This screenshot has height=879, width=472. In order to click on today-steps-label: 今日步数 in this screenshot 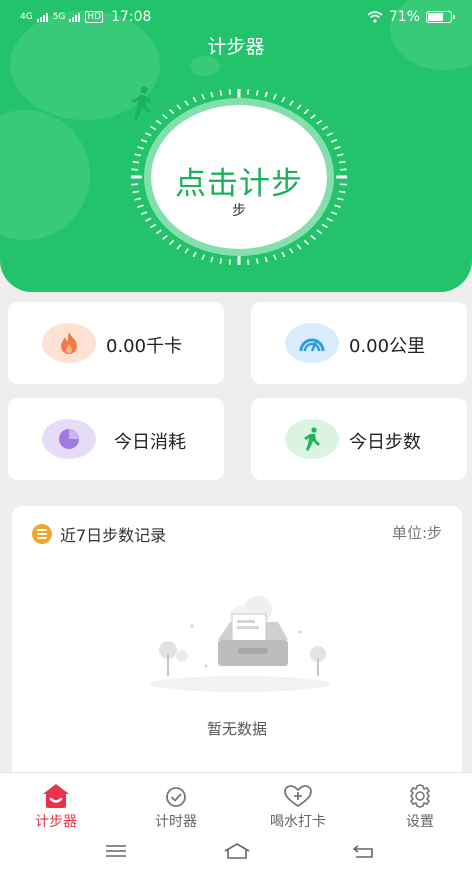, I will do `click(385, 442)`.